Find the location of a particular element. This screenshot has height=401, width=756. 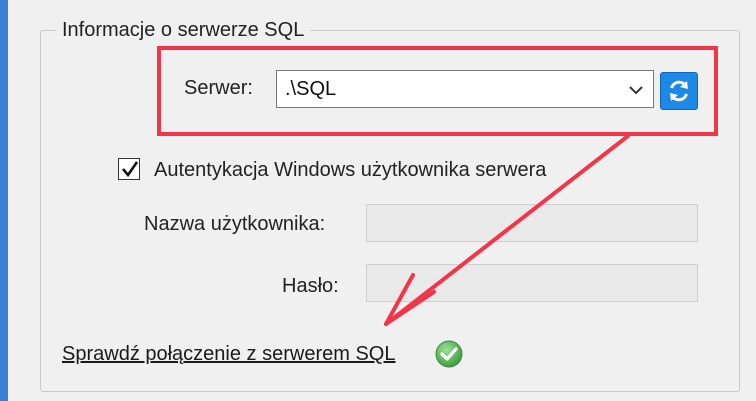

username-label: Nazwa użytkownika: is located at coordinates (235, 224).